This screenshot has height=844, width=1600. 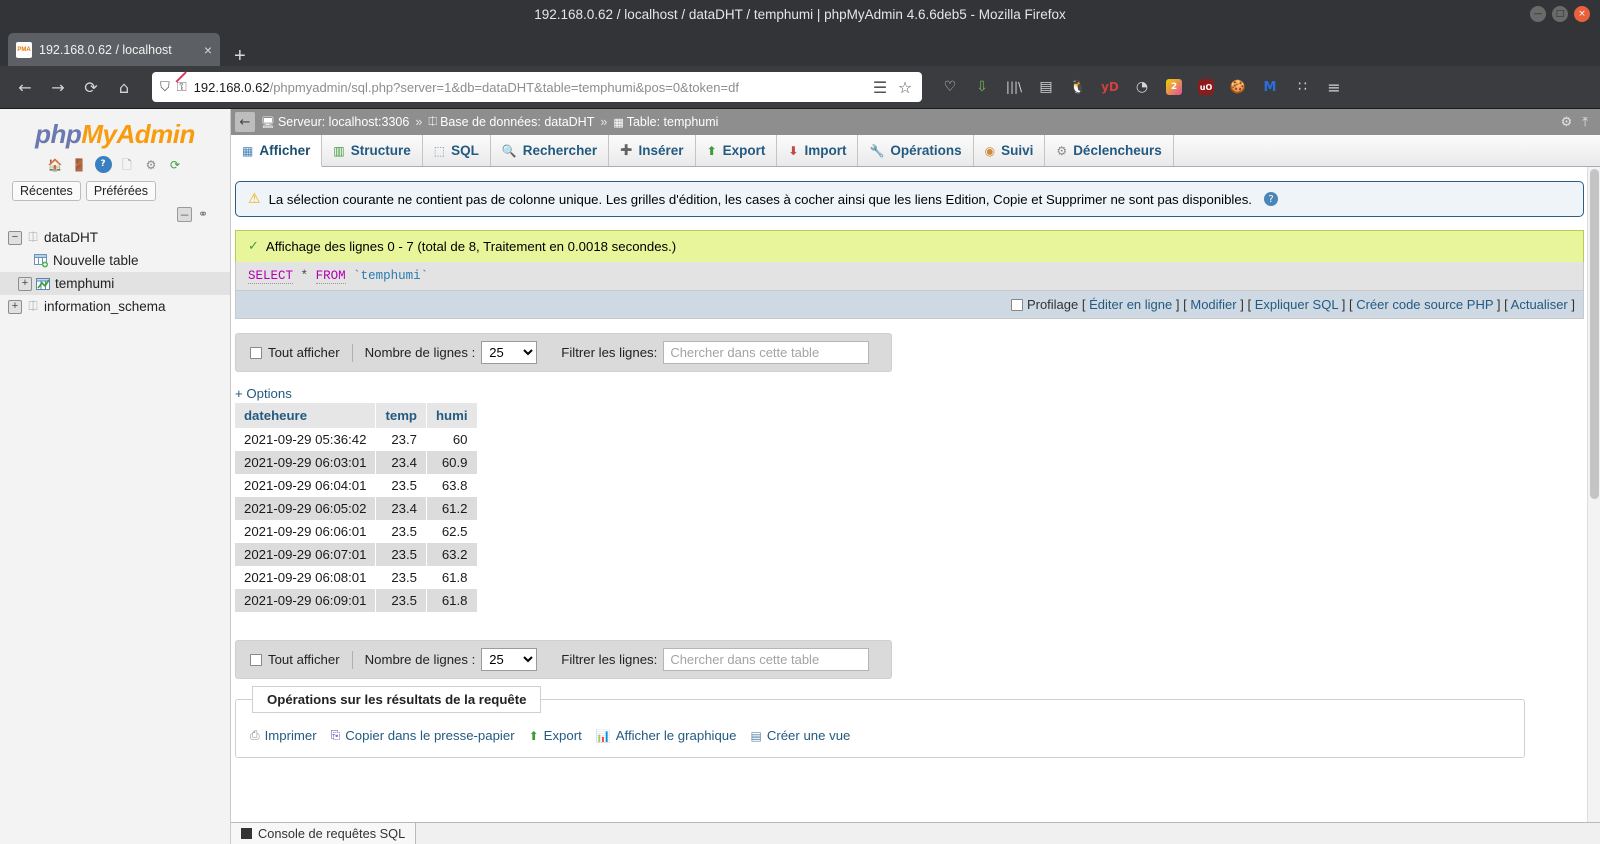 I want to click on export-link: ⬆ Export, so click(x=555, y=735).